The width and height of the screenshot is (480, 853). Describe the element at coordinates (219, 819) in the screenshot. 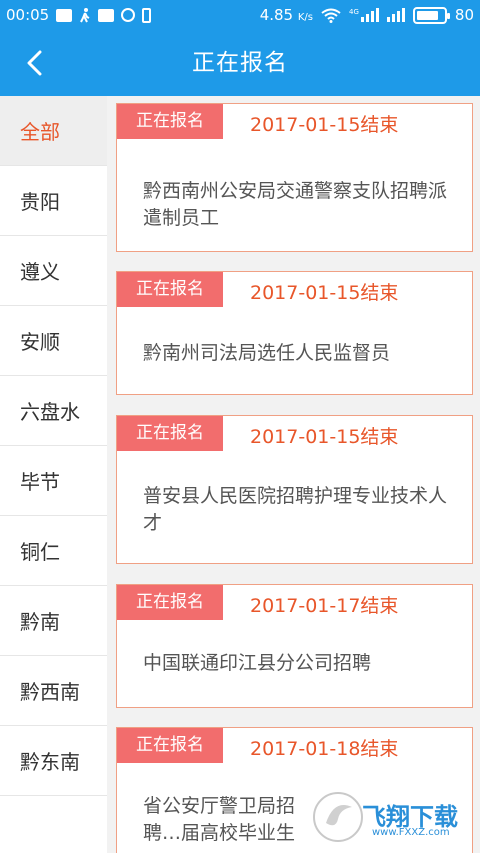

I see `item-title: 省公安厅警卫局招聘…届高校毕业生` at that location.